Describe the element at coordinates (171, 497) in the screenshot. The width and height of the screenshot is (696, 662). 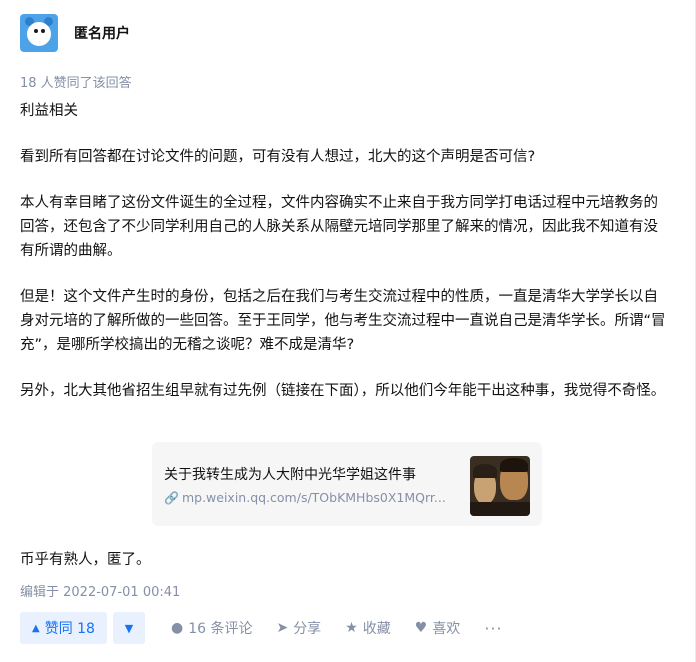
I see `link-icon: 🔗` at that location.